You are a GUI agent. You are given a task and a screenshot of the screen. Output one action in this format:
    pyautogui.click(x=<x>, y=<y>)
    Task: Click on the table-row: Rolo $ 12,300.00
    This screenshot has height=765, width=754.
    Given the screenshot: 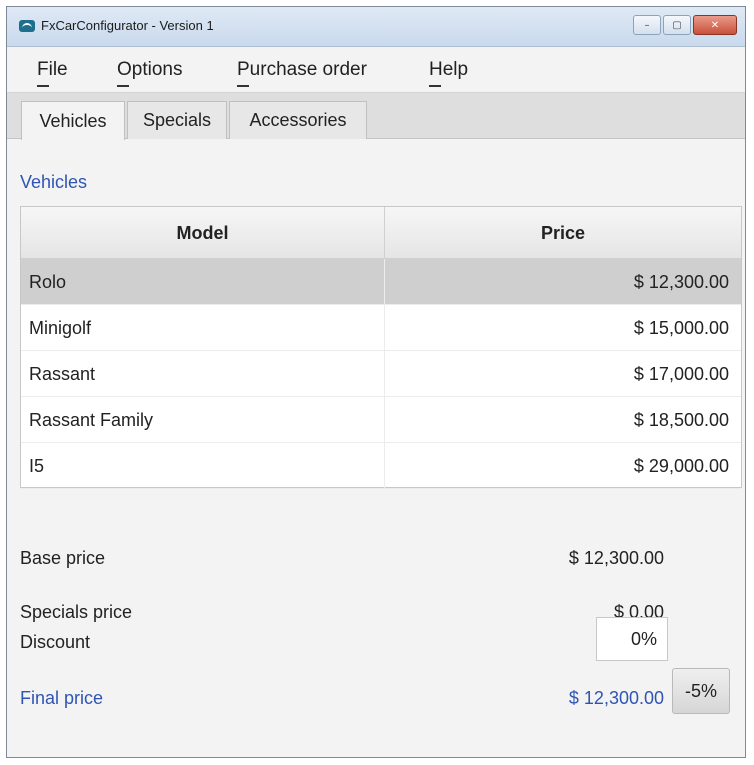 What is the action you would take?
    pyautogui.click(x=381, y=282)
    